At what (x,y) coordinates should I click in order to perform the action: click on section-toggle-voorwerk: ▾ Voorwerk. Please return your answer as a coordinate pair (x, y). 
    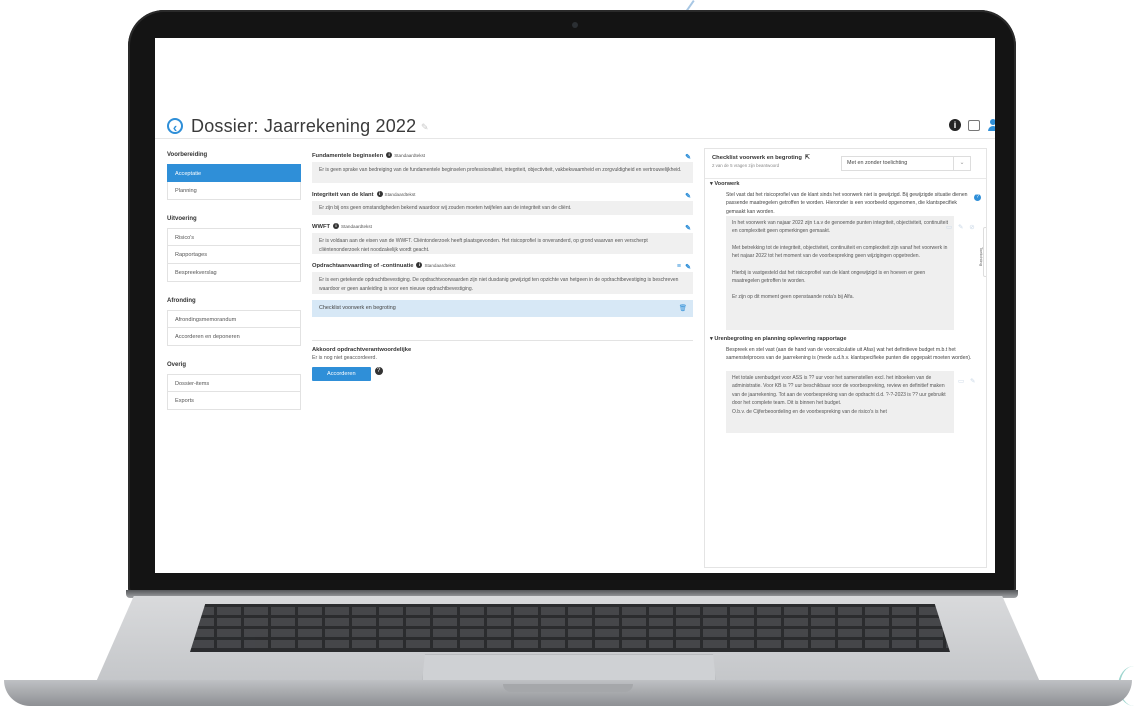
    Looking at the image, I should click on (724, 184).